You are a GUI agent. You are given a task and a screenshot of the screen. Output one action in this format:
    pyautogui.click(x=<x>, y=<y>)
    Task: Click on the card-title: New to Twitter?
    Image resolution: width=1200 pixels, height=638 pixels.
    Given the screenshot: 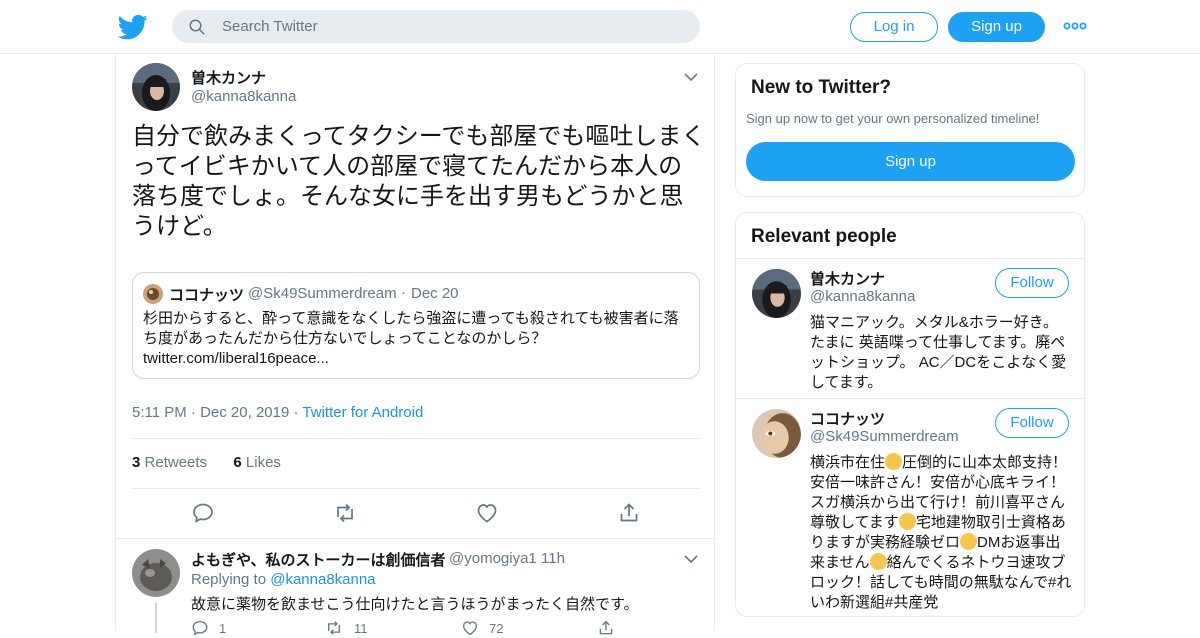 What is the action you would take?
    pyautogui.click(x=821, y=87)
    